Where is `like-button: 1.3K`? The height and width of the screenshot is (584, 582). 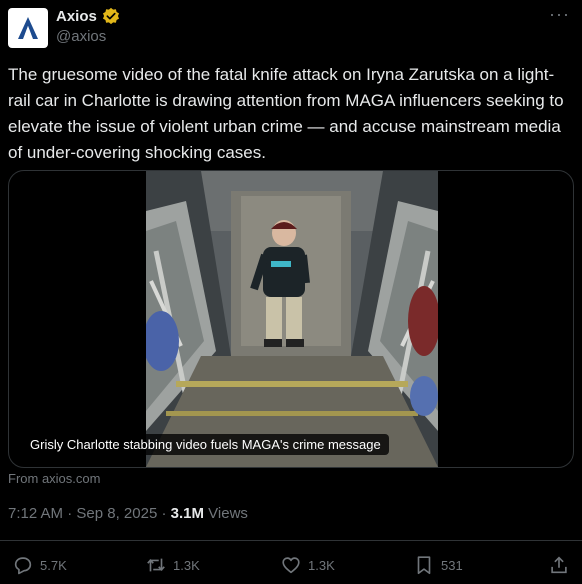
like-button: 1.3K is located at coordinates (307, 565).